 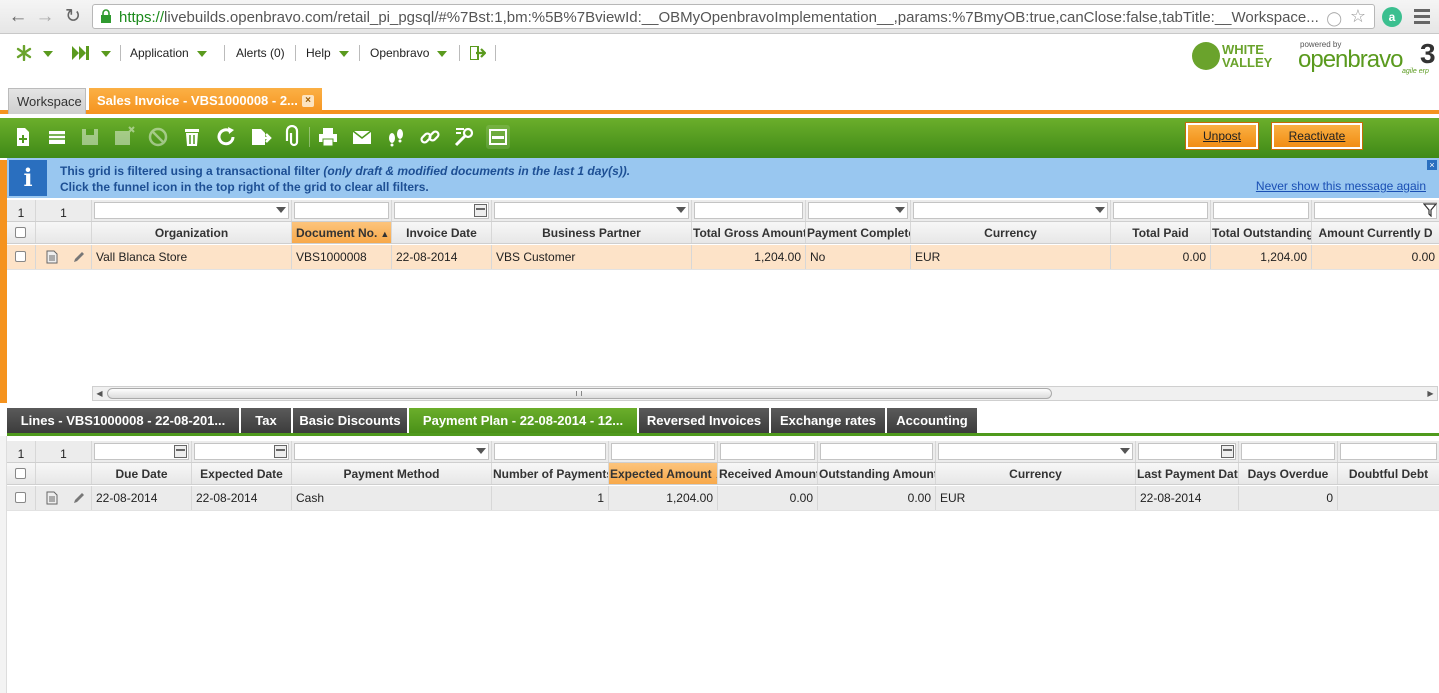 What do you see at coordinates (550, 451) in the screenshot?
I see `number-of-payments-filter` at bounding box center [550, 451].